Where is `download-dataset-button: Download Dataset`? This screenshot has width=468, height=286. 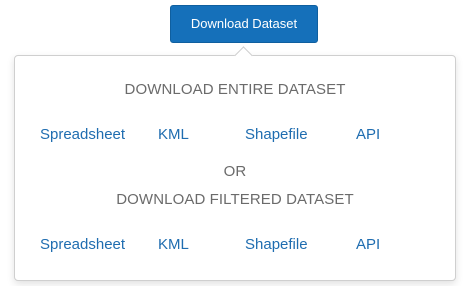 download-dataset-button: Download Dataset is located at coordinates (244, 24).